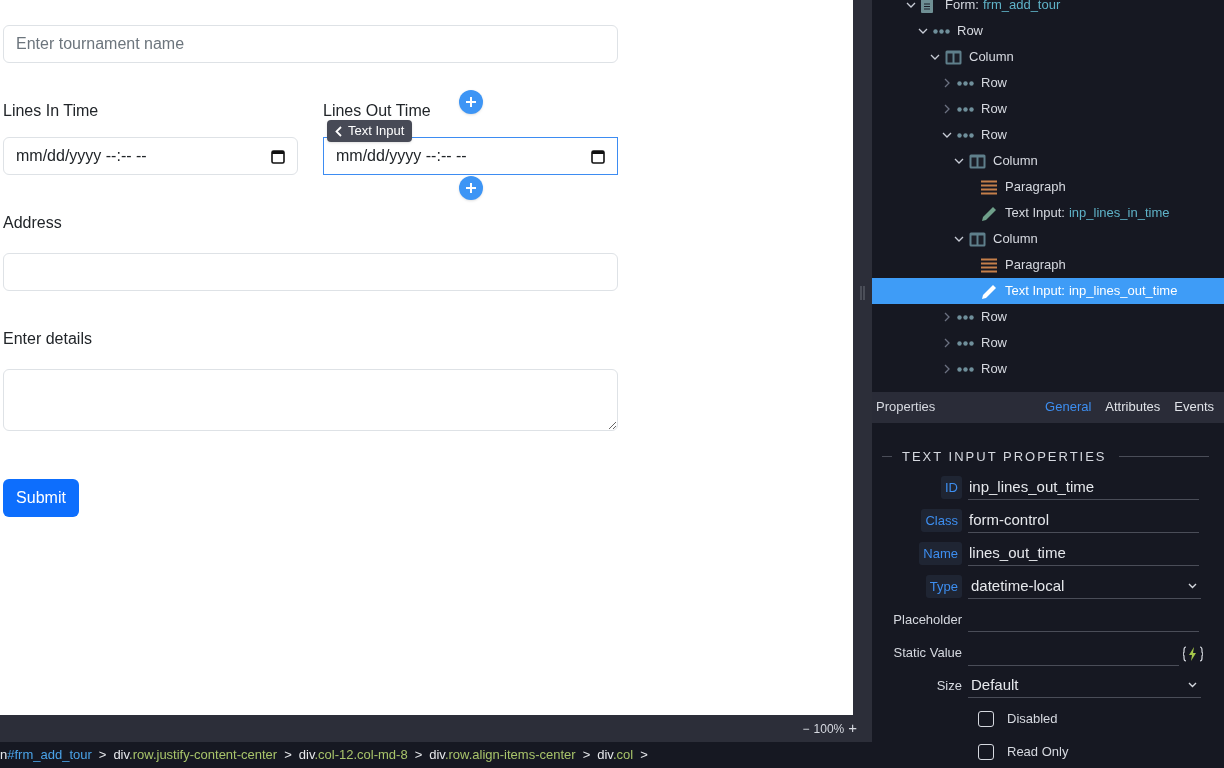 The height and width of the screenshot is (768, 1224). Describe the element at coordinates (962, 7) in the screenshot. I see `tree-item-label: Form:` at that location.